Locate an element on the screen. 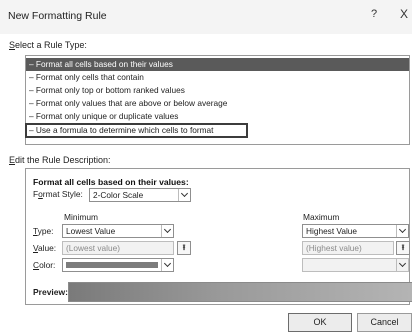 This screenshot has width=412, height=333. maximum-value-input: (Highest value) is located at coordinates (348, 248).